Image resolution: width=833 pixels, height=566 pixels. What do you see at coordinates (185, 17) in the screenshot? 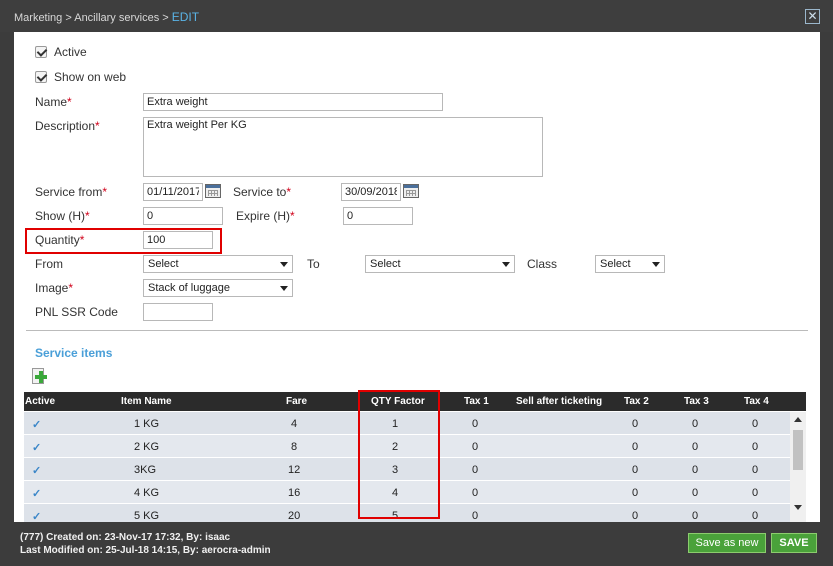
I see `breadcrumb-current: EDIT` at bounding box center [185, 17].